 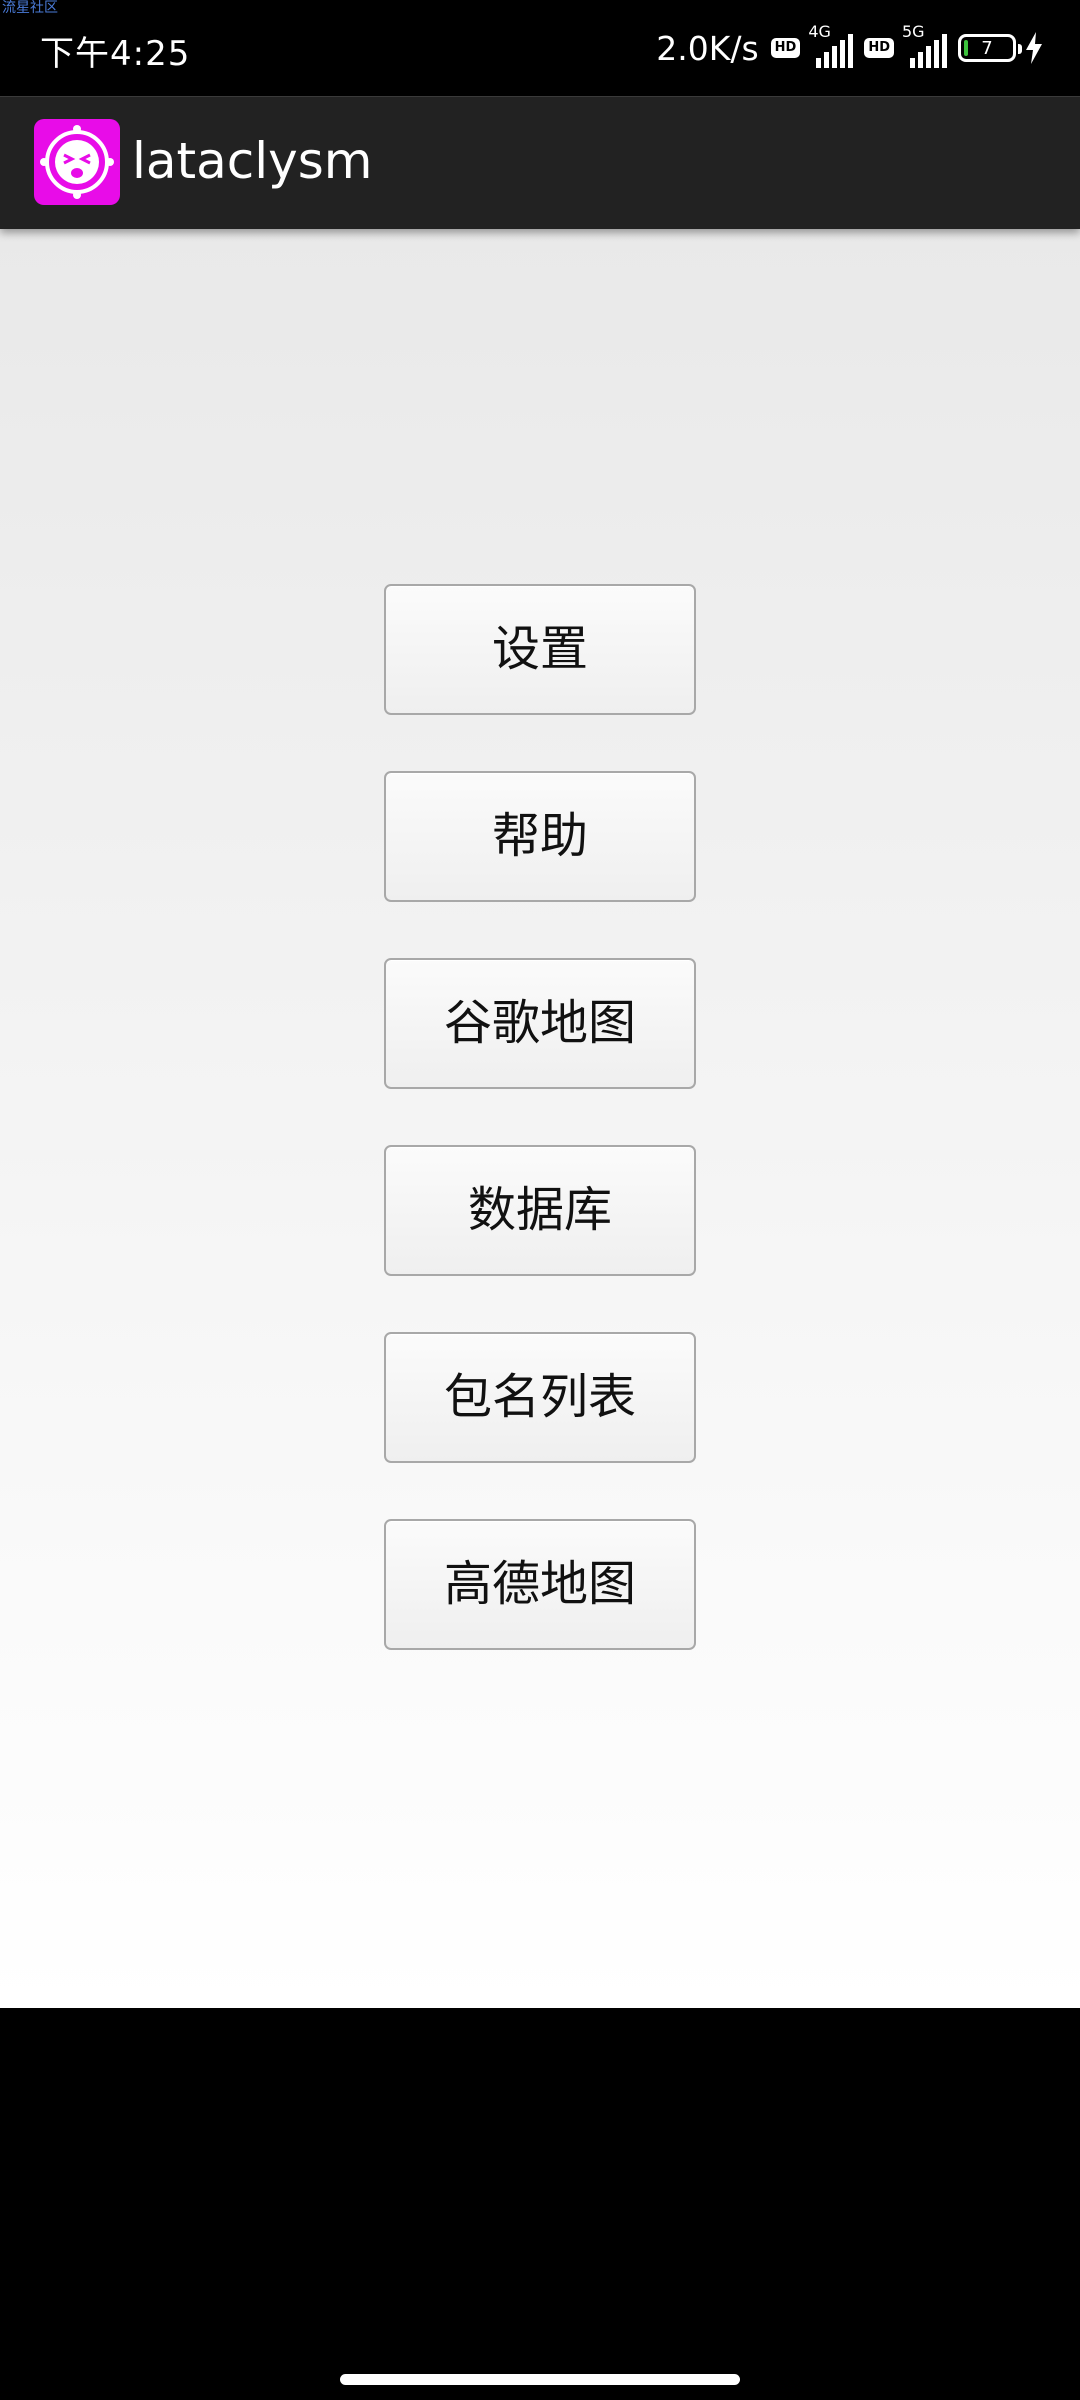 I want to click on battery-icon: 7, so click(x=990, y=48).